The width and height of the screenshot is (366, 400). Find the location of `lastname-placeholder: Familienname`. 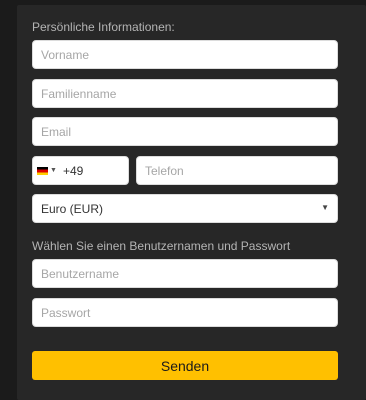

lastname-placeholder: Familienname is located at coordinates (79, 93).